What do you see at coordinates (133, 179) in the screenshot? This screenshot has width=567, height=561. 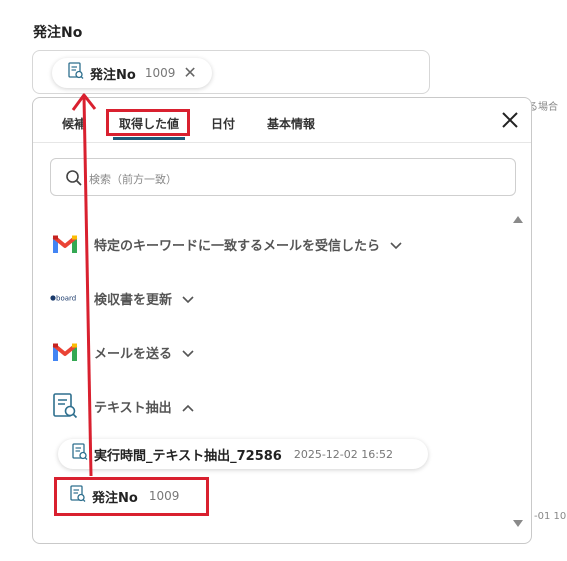 I see `search-placeholder: 検索（前方一致）` at bounding box center [133, 179].